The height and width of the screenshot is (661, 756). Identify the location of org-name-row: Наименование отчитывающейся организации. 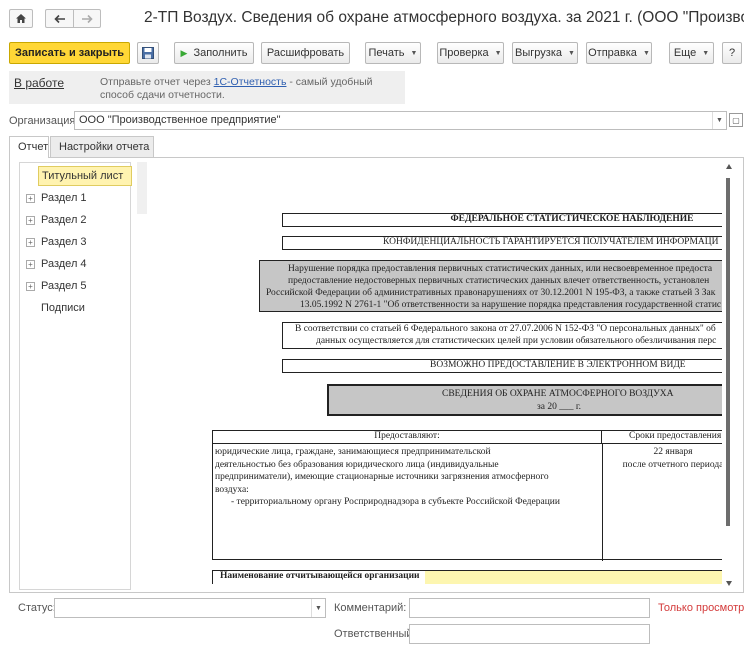
(467, 577).